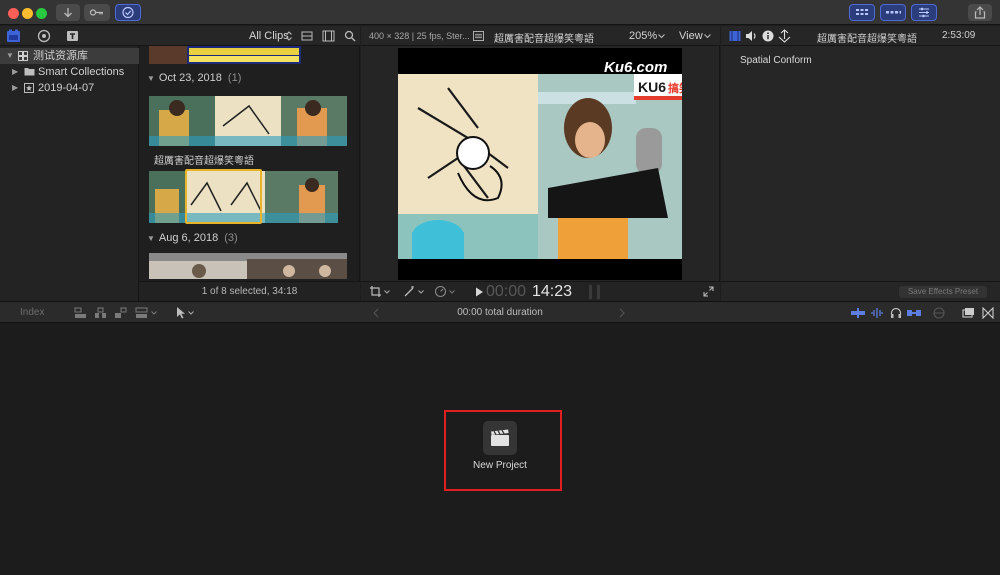  What do you see at coordinates (328, 36) in the screenshot?
I see `filmstrip-icon` at bounding box center [328, 36].